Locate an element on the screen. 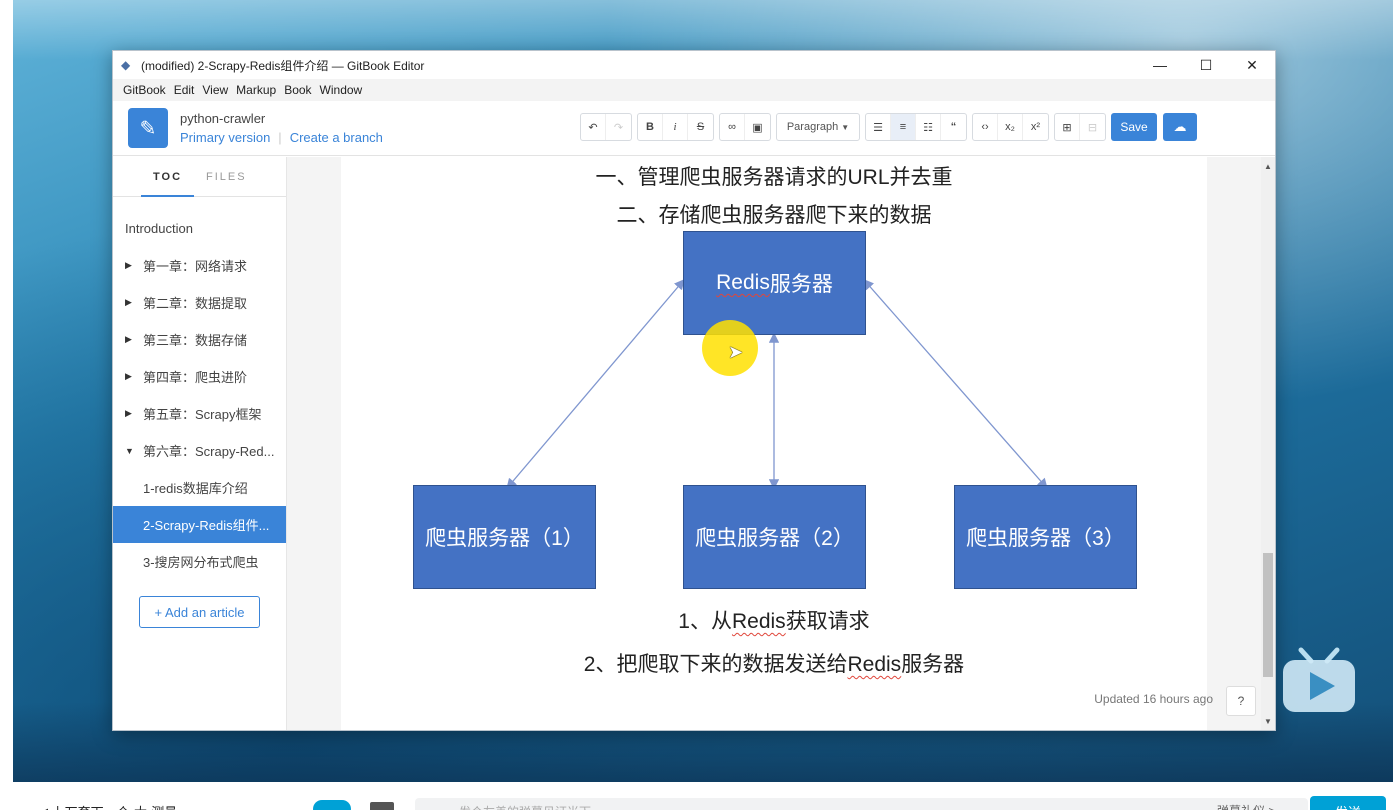  toc-item-label: 第四章：爬虫进阶 is located at coordinates (195, 377).